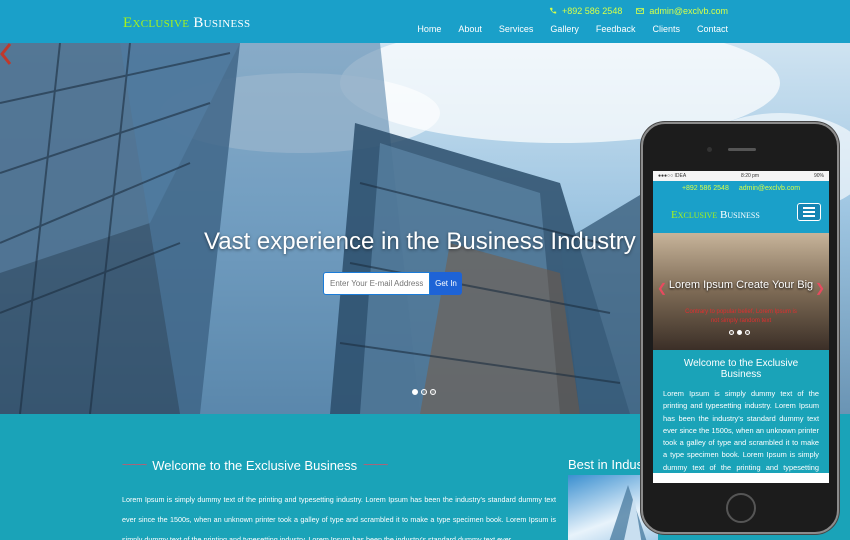 This screenshot has width=850, height=540. What do you see at coordinates (156, 23) in the screenshot?
I see `logo-word-1: Exclusive` at bounding box center [156, 23].